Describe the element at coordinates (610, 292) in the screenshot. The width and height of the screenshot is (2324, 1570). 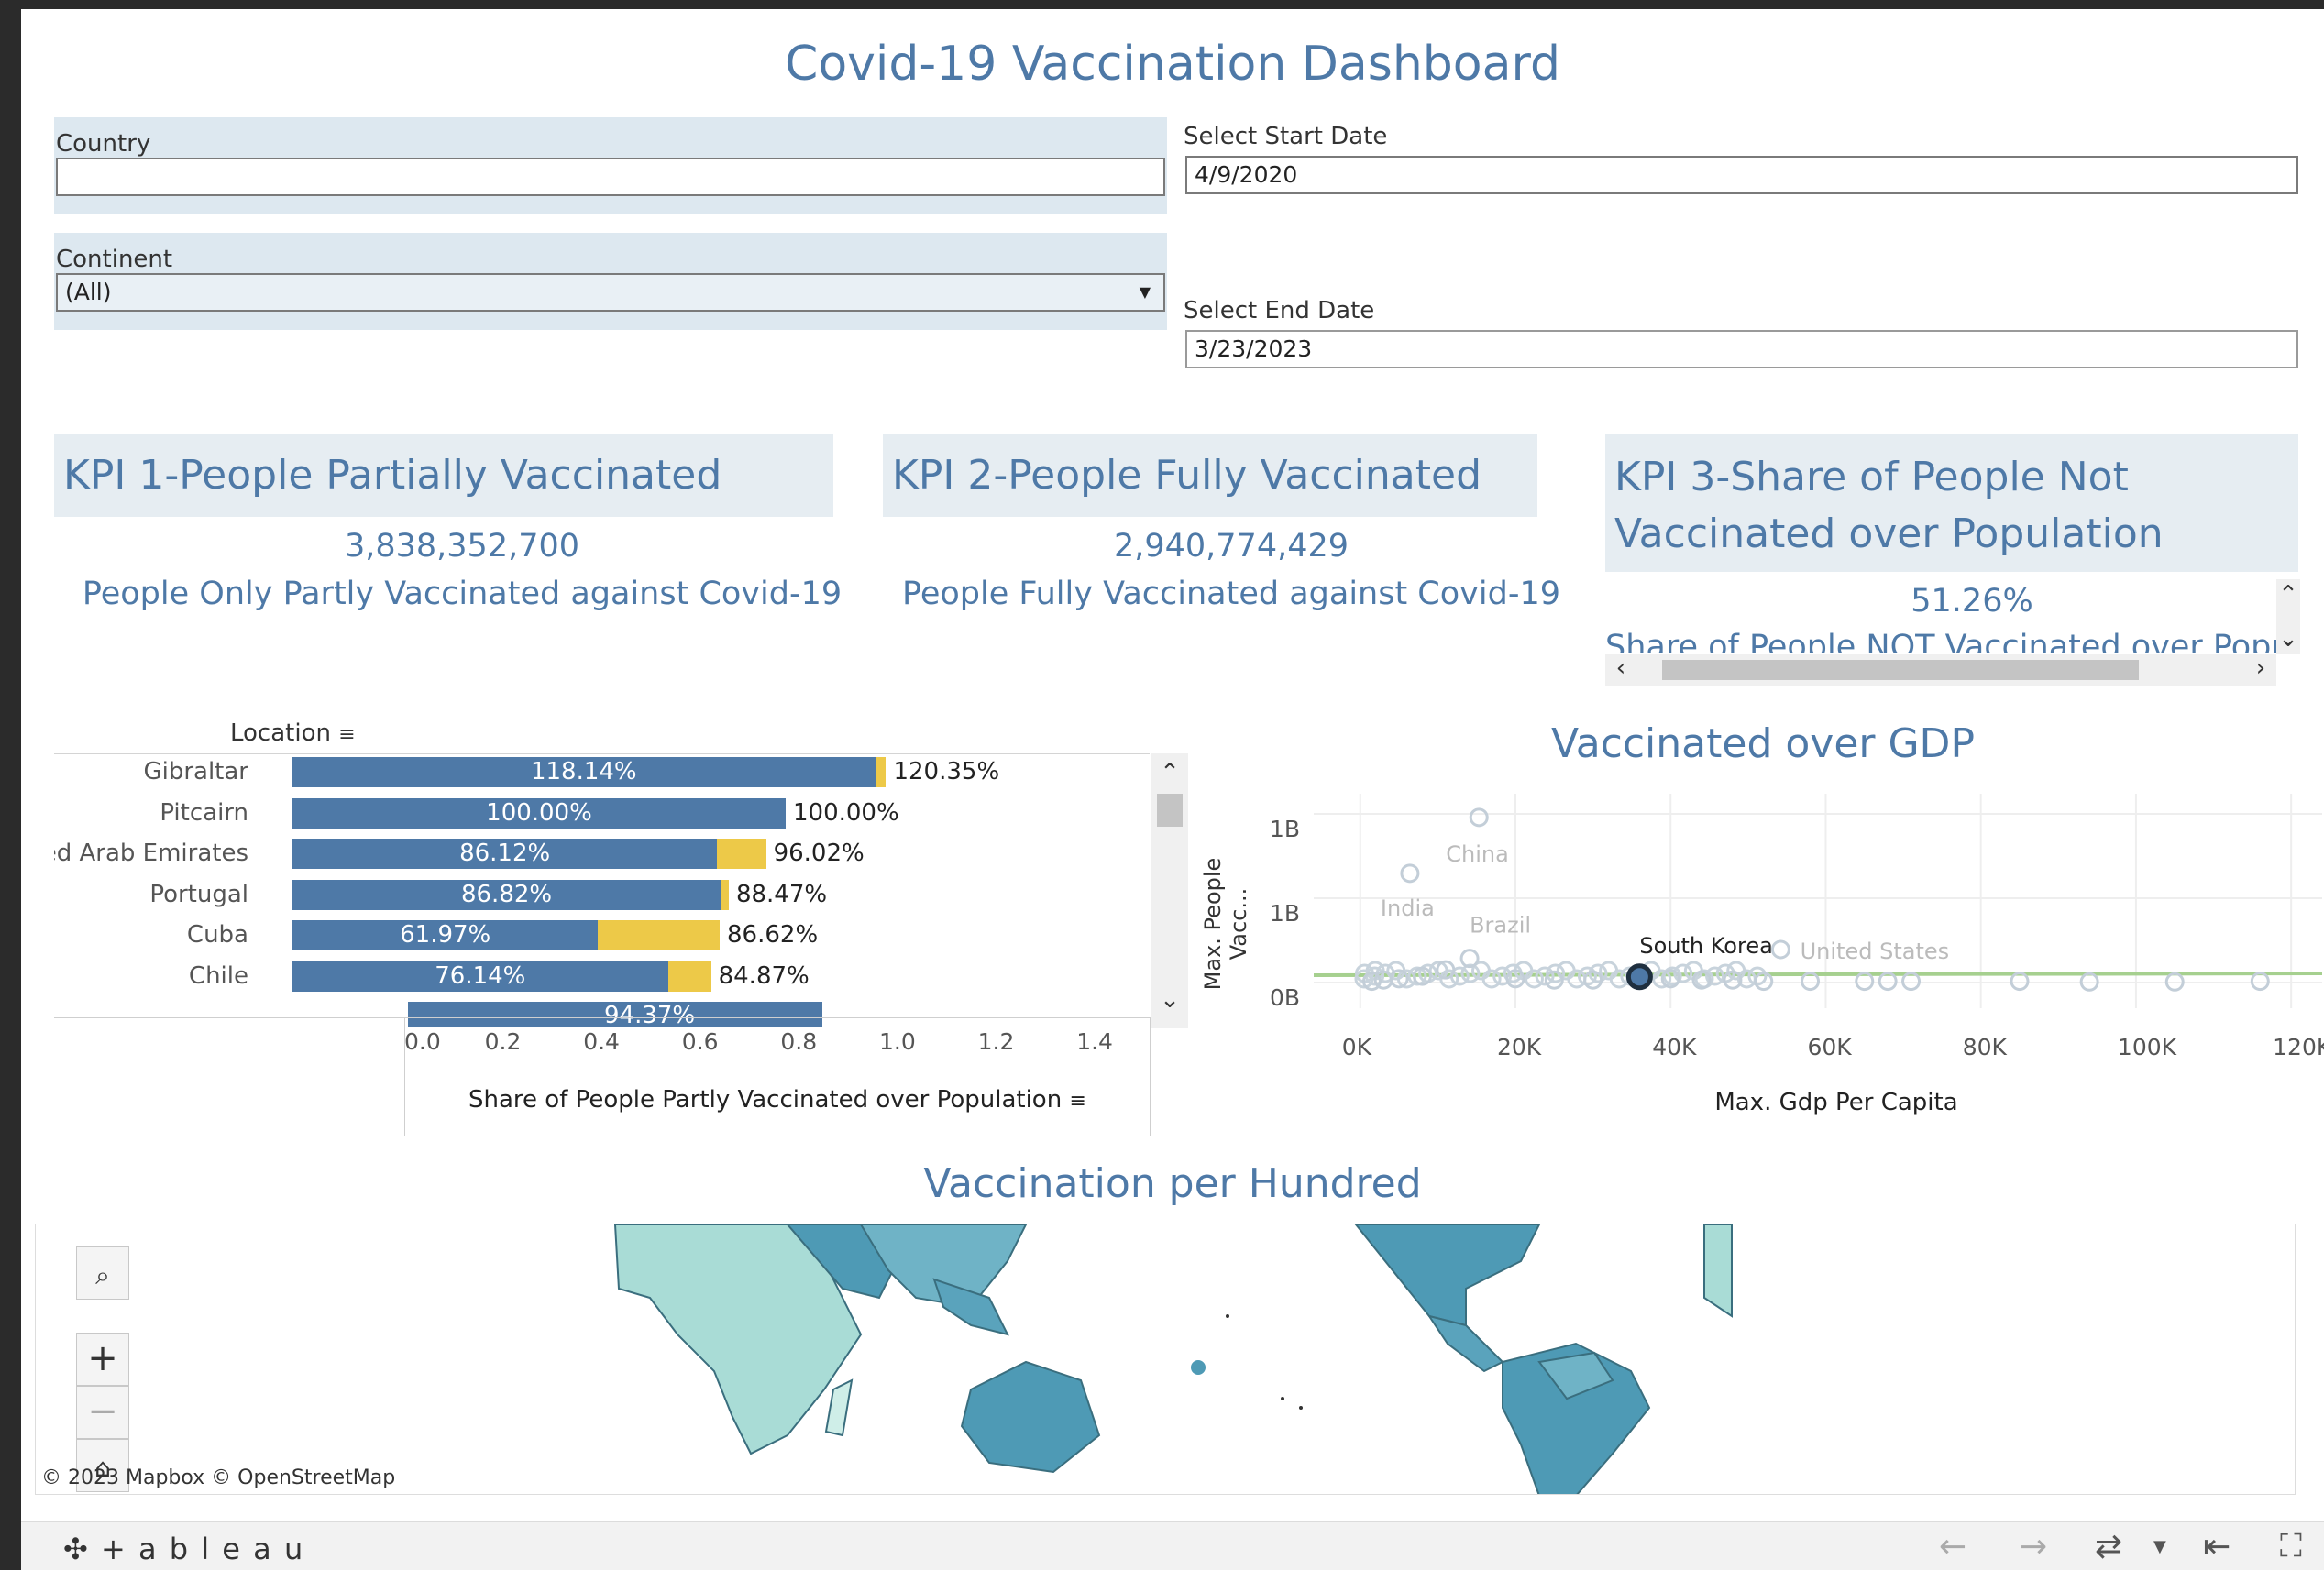
I see `continent-dropdown: (All) ▼` at that location.